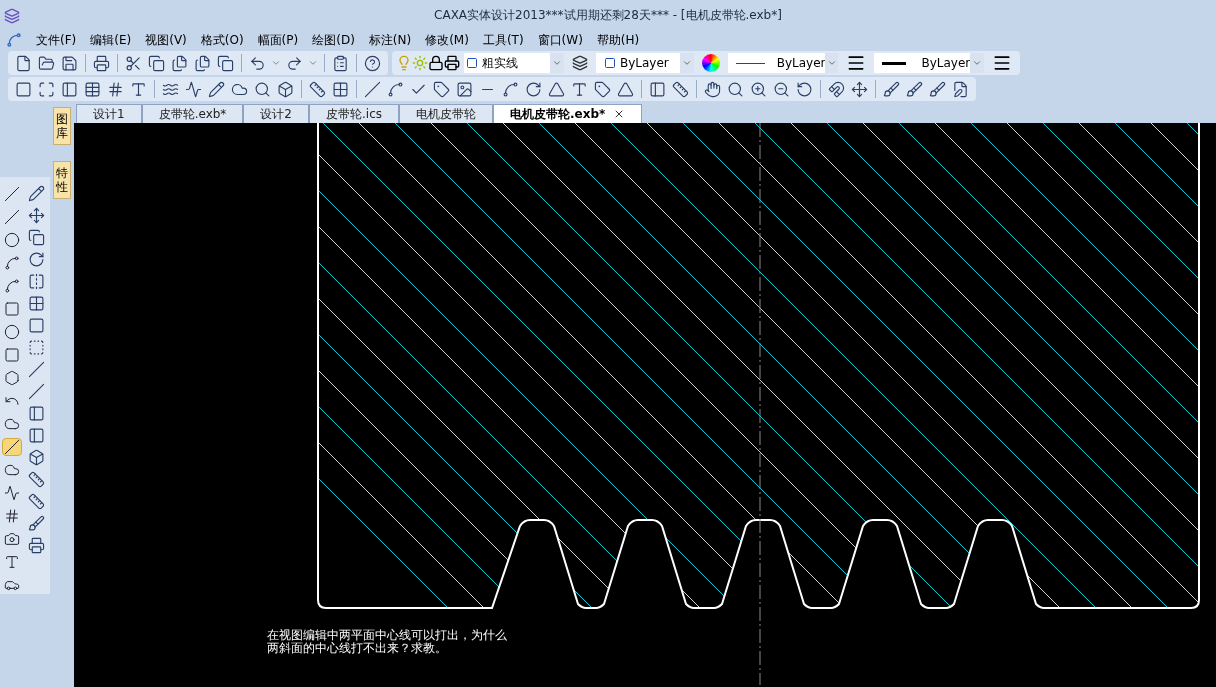 This screenshot has height=687, width=1216. Describe the element at coordinates (735, 89) in the screenshot. I see `zoom-icon` at that location.